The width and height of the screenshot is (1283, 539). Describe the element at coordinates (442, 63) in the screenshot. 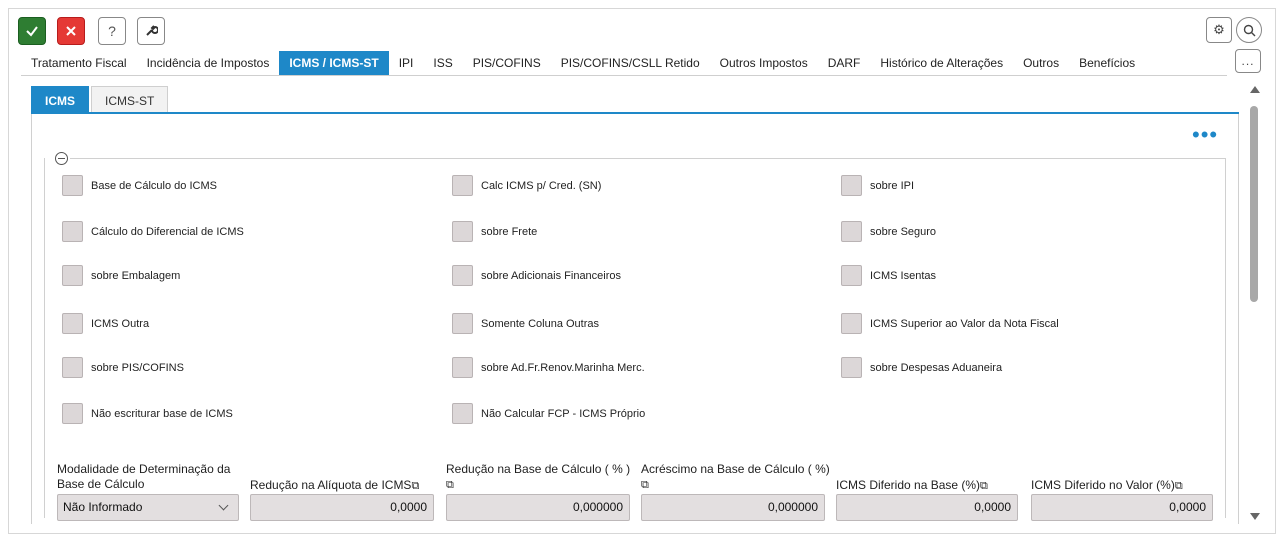

I see `tab-iss: ISS` at that location.